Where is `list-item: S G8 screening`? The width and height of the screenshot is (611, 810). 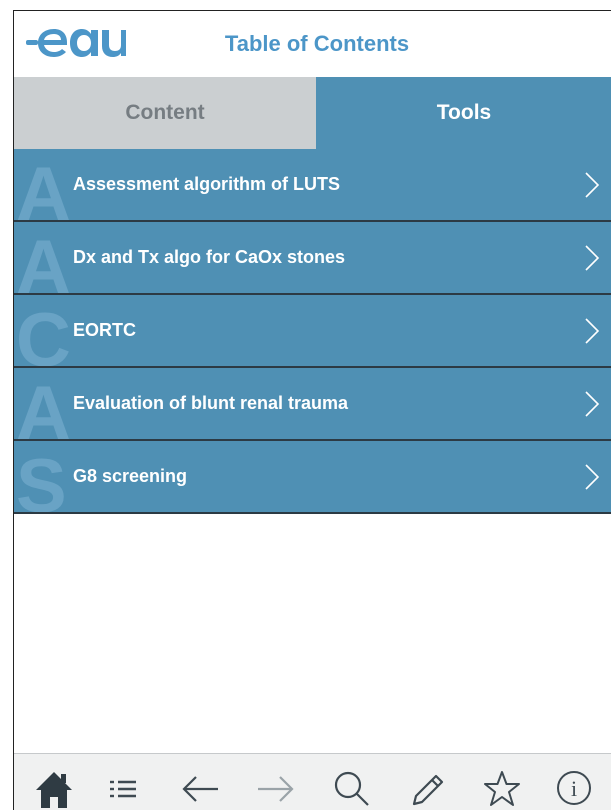 list-item: S G8 screening is located at coordinates (312, 477).